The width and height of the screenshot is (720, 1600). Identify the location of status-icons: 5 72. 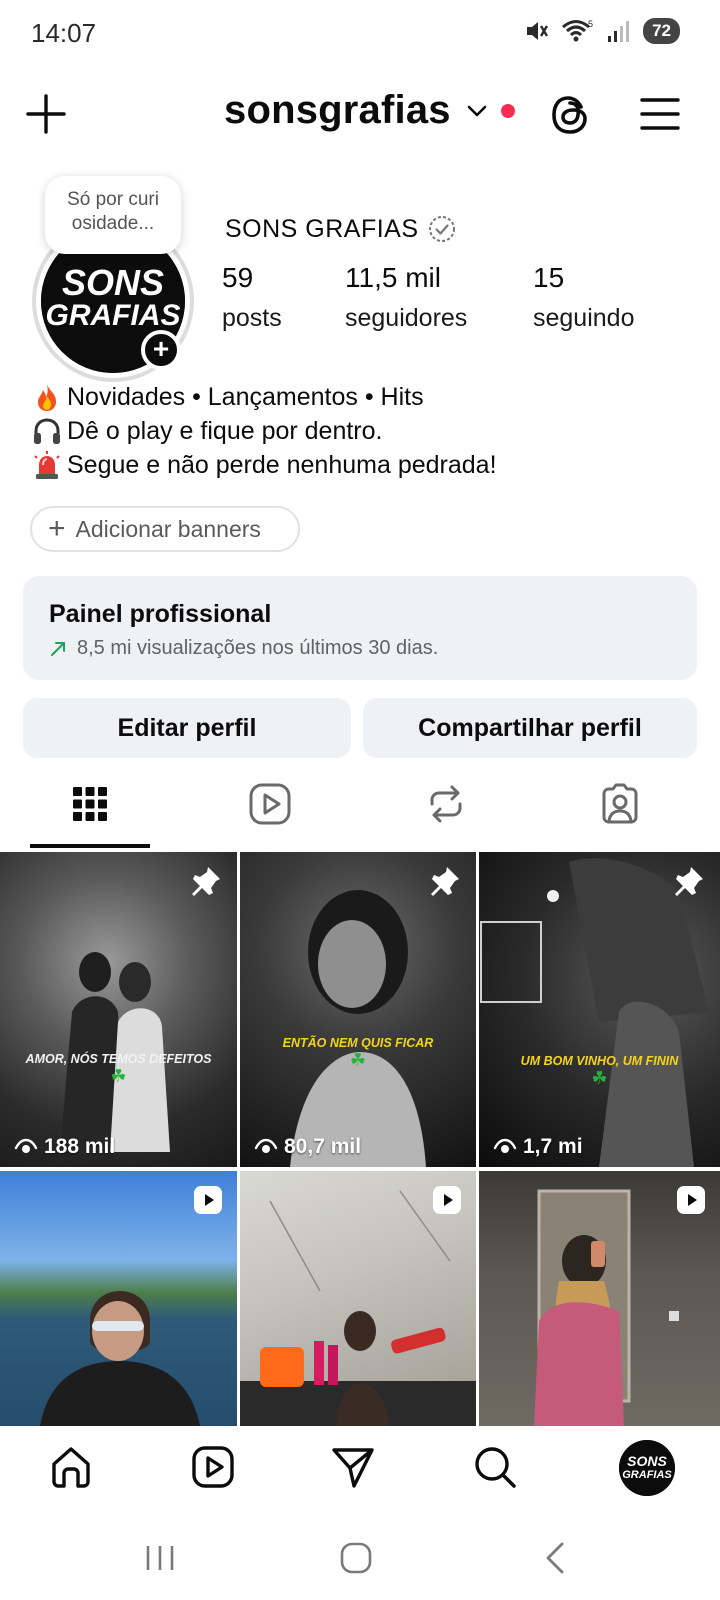
(601, 31).